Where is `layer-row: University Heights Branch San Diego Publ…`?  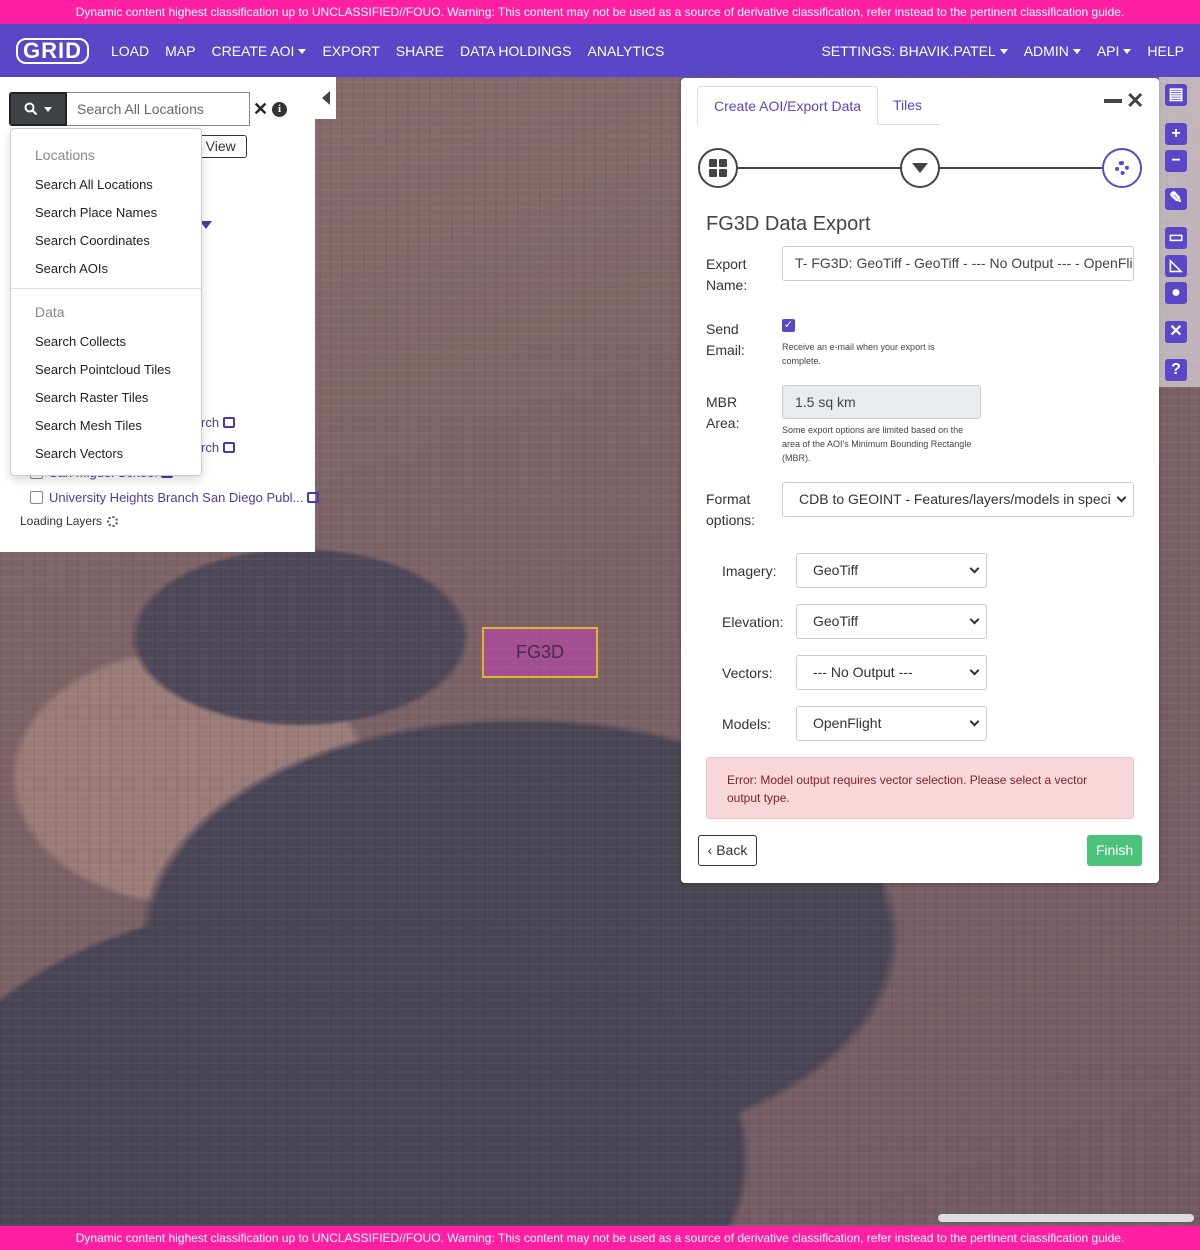 layer-row: University Heights Branch San Diego Publ… is located at coordinates (175, 497).